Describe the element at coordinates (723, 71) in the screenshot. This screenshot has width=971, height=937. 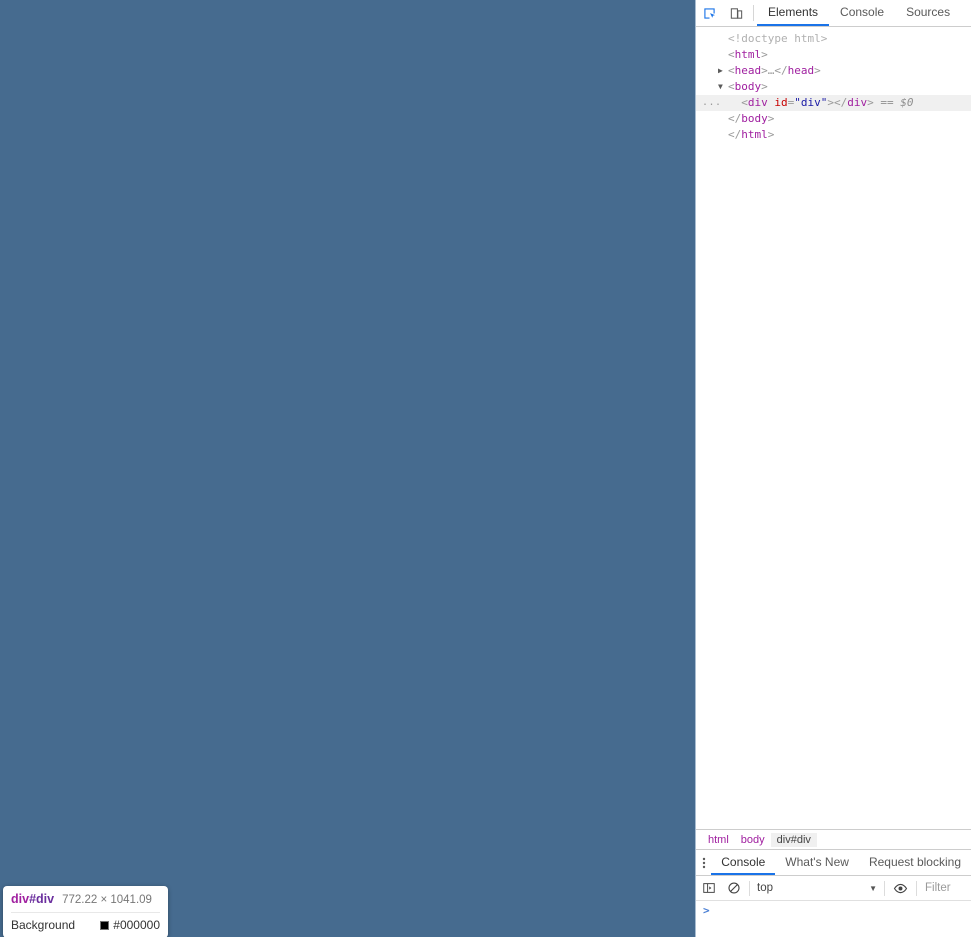
I see `expand-triangle-icon: ▶` at that location.